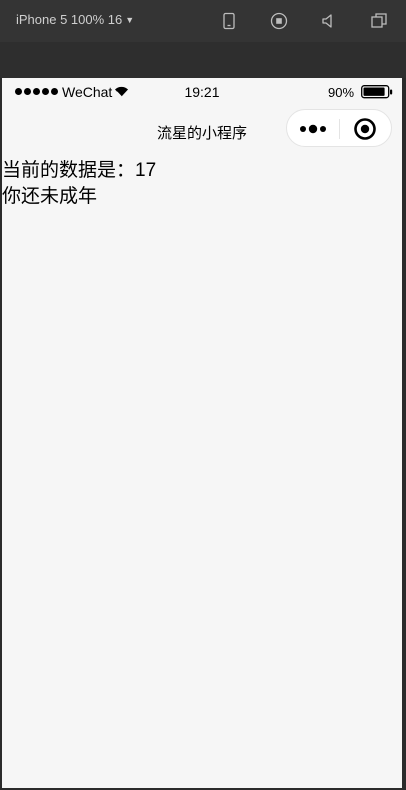 This screenshot has width=406, height=790. Describe the element at coordinates (365, 129) in the screenshot. I see `target-close-icon` at that location.